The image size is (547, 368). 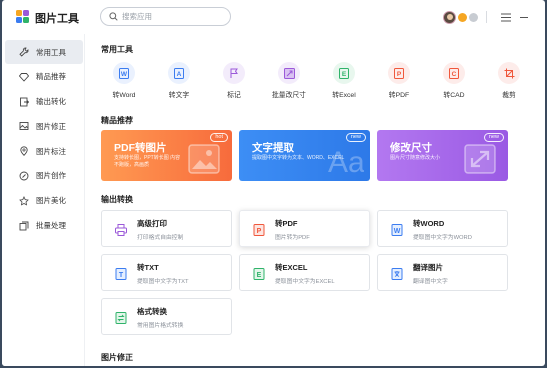 I want to click on hot-tag: hot, so click(x=219, y=137).